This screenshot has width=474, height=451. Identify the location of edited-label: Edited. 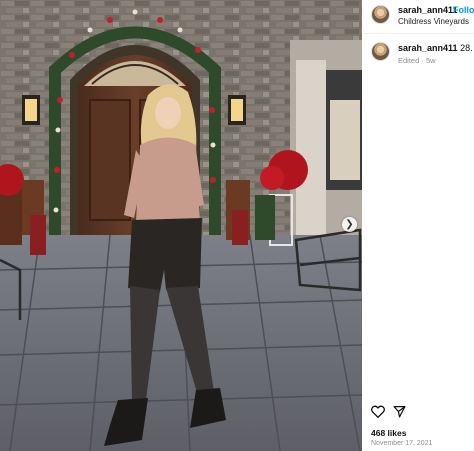
(409, 60).